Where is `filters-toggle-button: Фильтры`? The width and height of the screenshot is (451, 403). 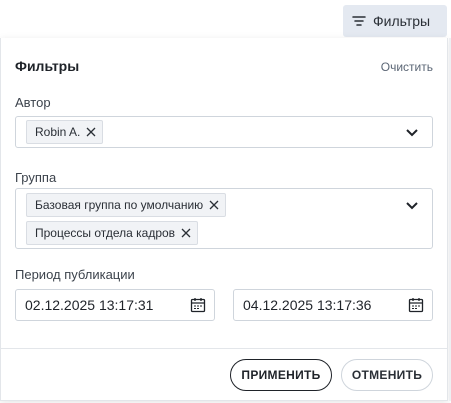
filters-toggle-button: Фильтры is located at coordinates (395, 21).